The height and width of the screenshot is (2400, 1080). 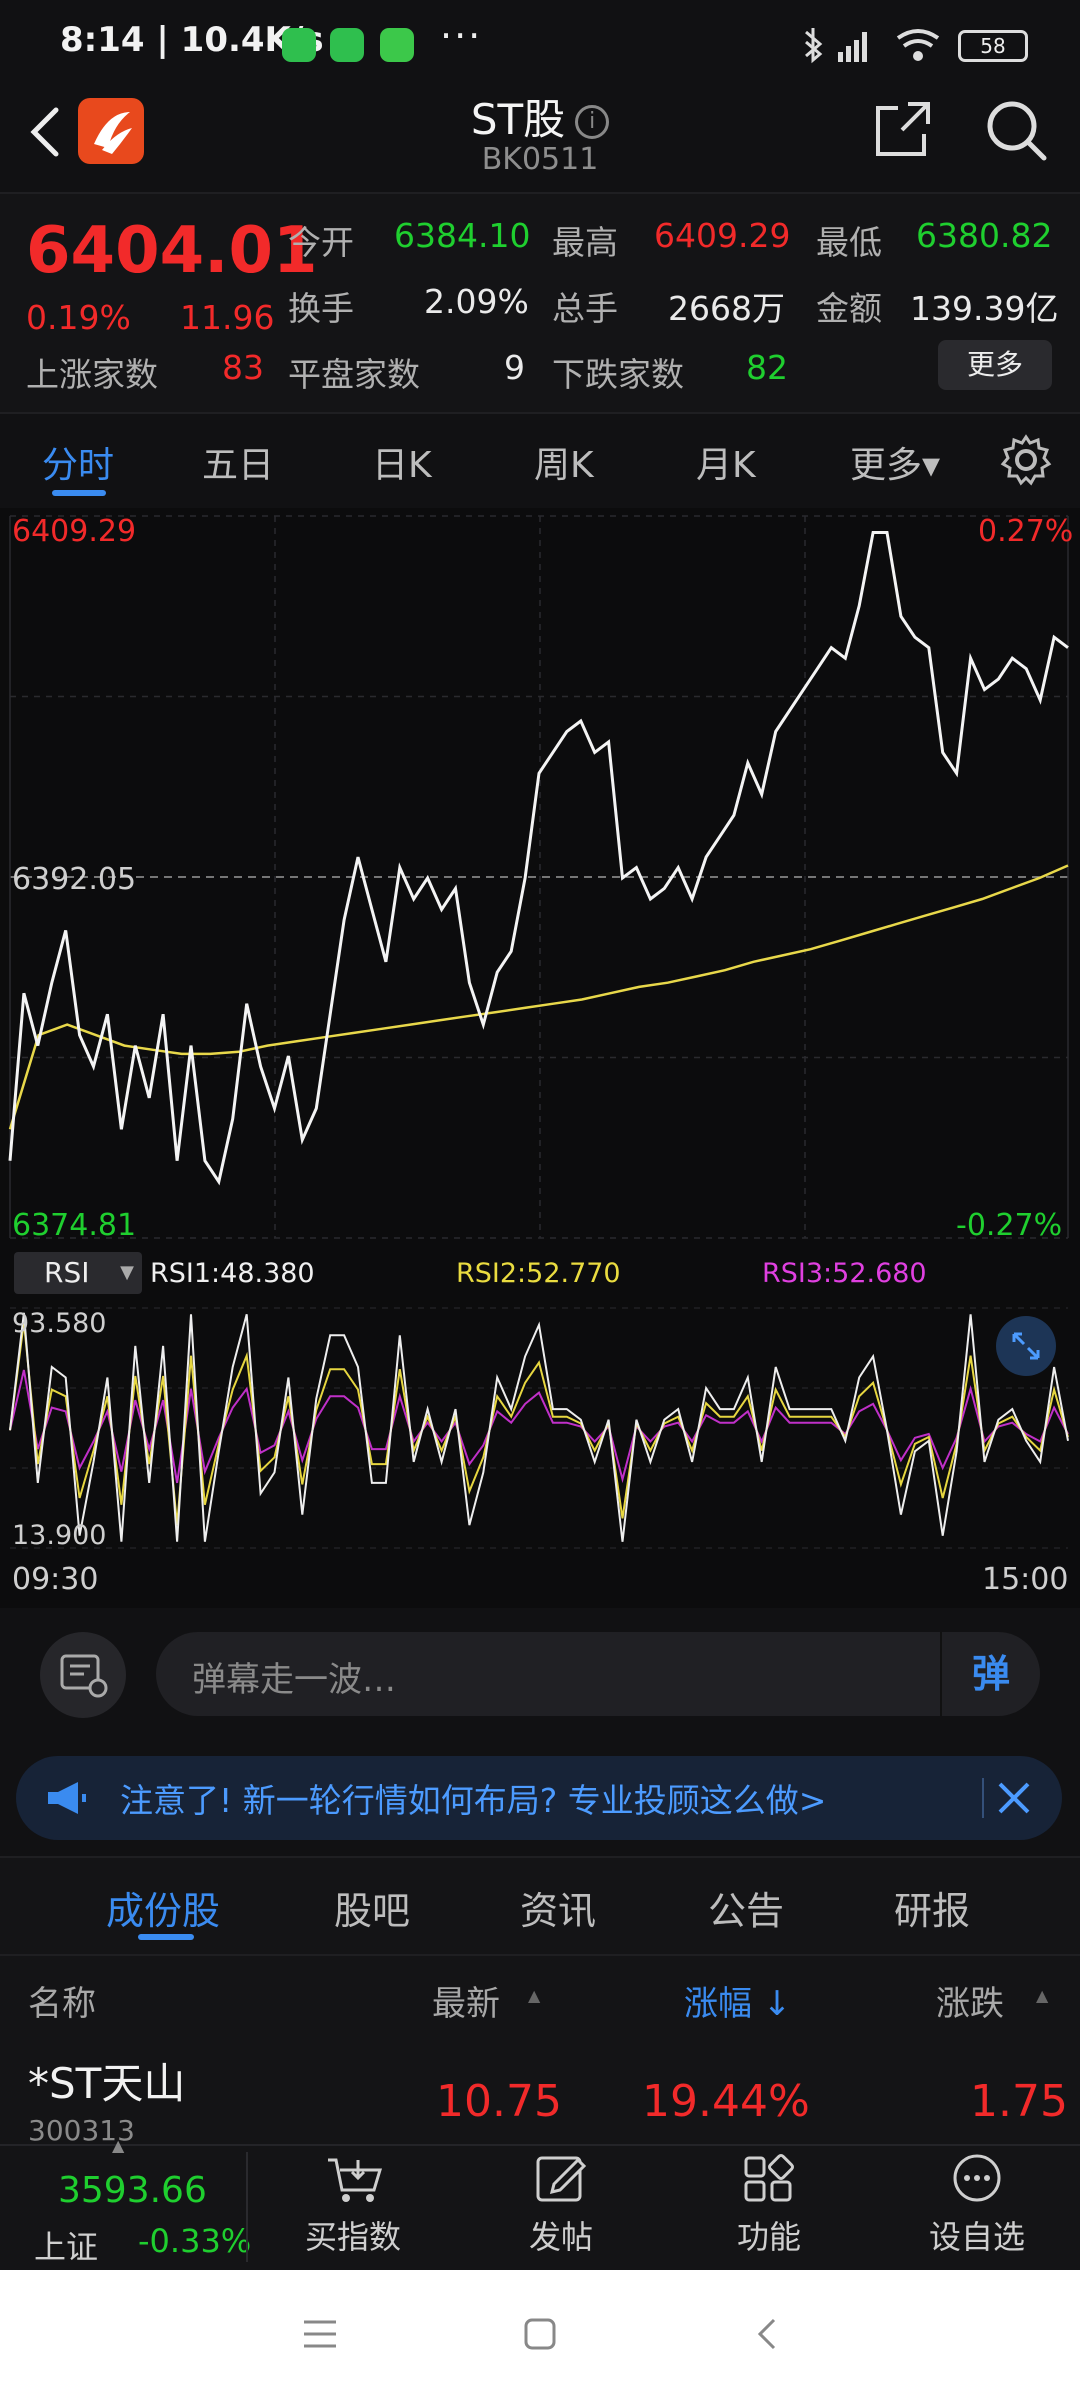 I want to click on column-change: 涨跌, so click(x=970, y=2000).